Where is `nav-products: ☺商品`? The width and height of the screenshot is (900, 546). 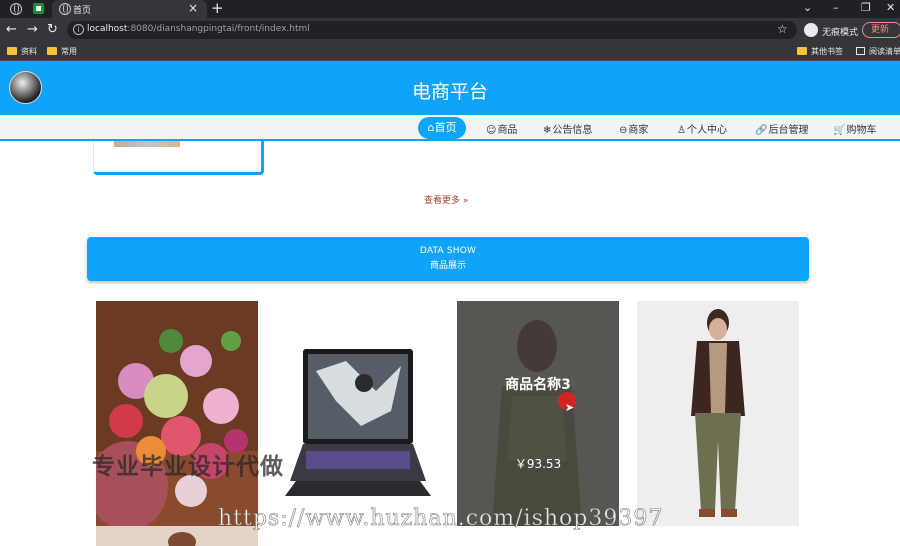
nav-products: ☺商品 is located at coordinates (501, 128).